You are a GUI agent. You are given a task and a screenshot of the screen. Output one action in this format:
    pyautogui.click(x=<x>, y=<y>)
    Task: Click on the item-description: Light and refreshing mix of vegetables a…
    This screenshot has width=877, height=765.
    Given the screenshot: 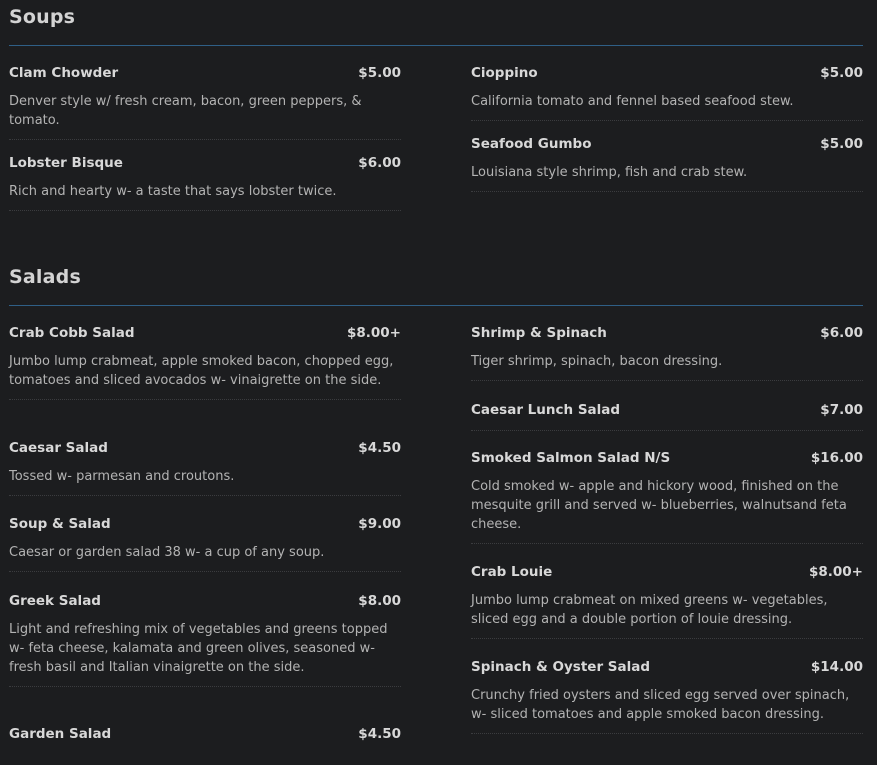 What is the action you would take?
    pyautogui.click(x=198, y=648)
    